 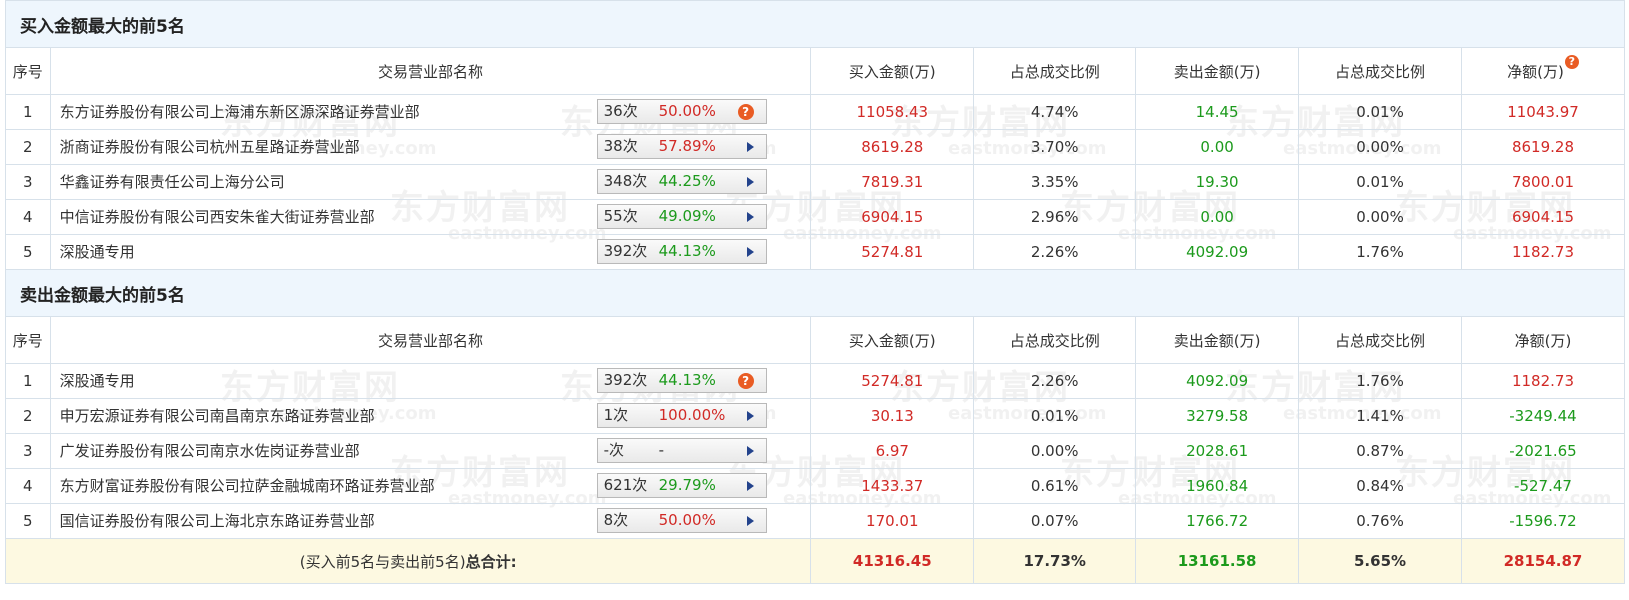 I want to click on sell-ratio: 0.00%, so click(x=1380, y=147).